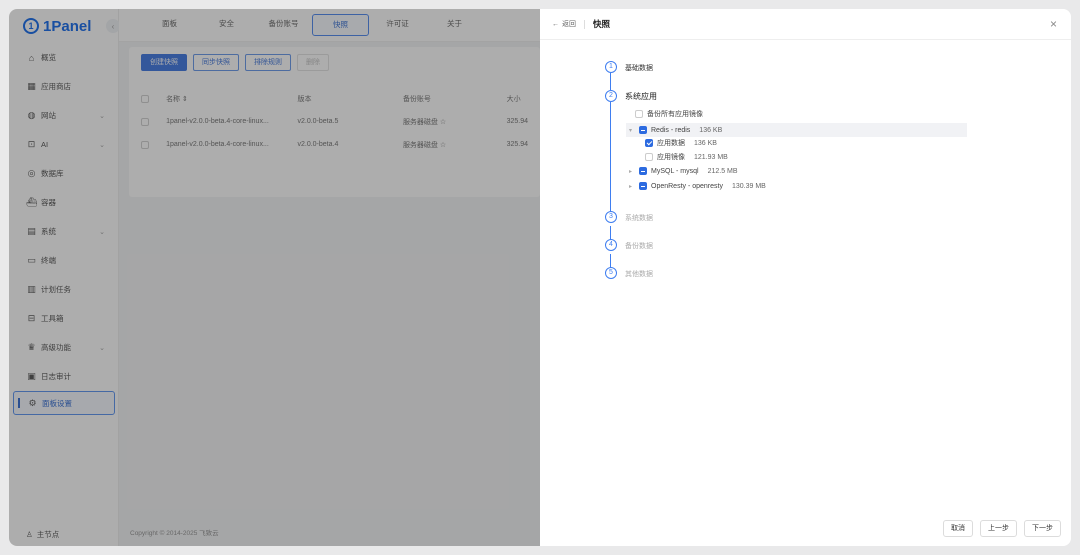 Image resolution: width=1080 pixels, height=555 pixels. What do you see at coordinates (671, 143) in the screenshot?
I see `tree-node-label: 应用数据` at bounding box center [671, 143].